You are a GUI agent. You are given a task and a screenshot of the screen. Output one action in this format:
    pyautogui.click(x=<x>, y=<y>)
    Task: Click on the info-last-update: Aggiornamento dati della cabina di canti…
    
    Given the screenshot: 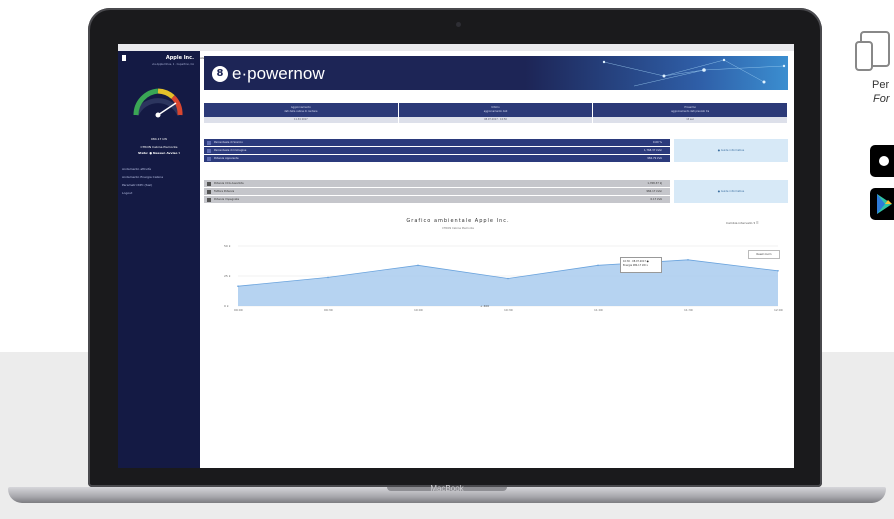 What is the action you would take?
    pyautogui.click(x=301, y=113)
    